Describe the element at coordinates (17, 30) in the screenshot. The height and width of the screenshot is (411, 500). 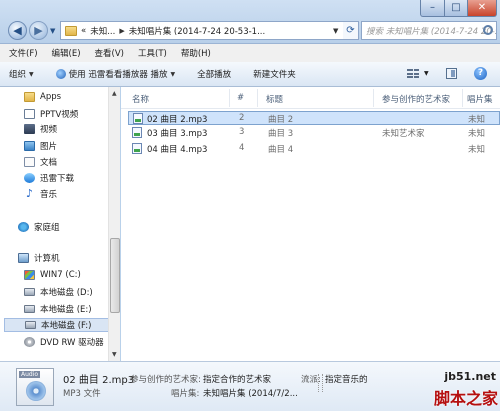
I see `back-button: ◀` at that location.